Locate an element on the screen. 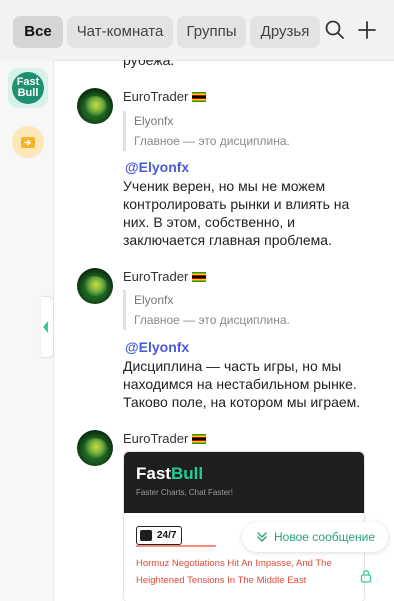 The width and height of the screenshot is (394, 601). new-message-label: Новое сообщение is located at coordinates (325, 537).